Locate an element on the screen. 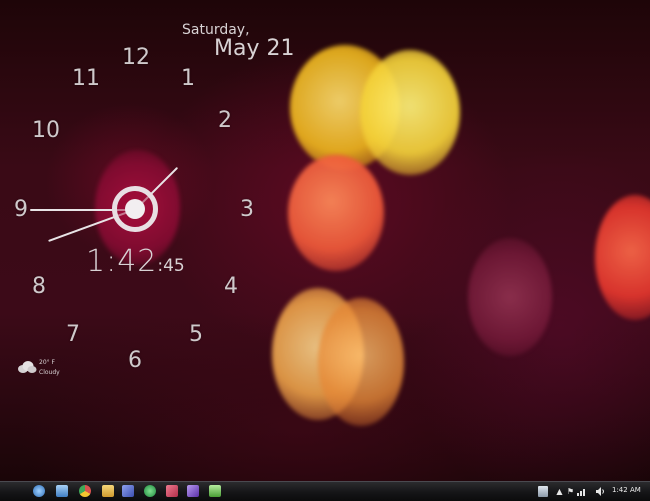  vlc-icon is located at coordinates (150, 491).